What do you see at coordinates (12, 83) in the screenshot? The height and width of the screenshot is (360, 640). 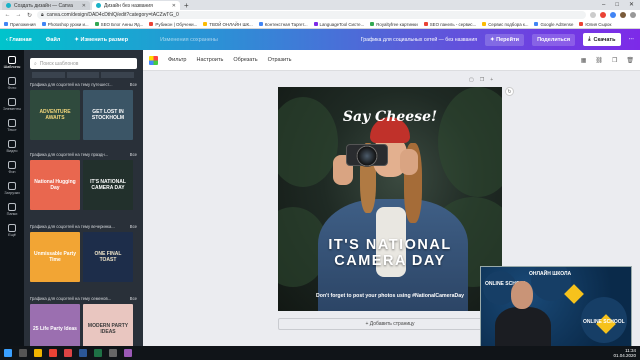 I see `rail-item: Фото` at bounding box center [12, 83].